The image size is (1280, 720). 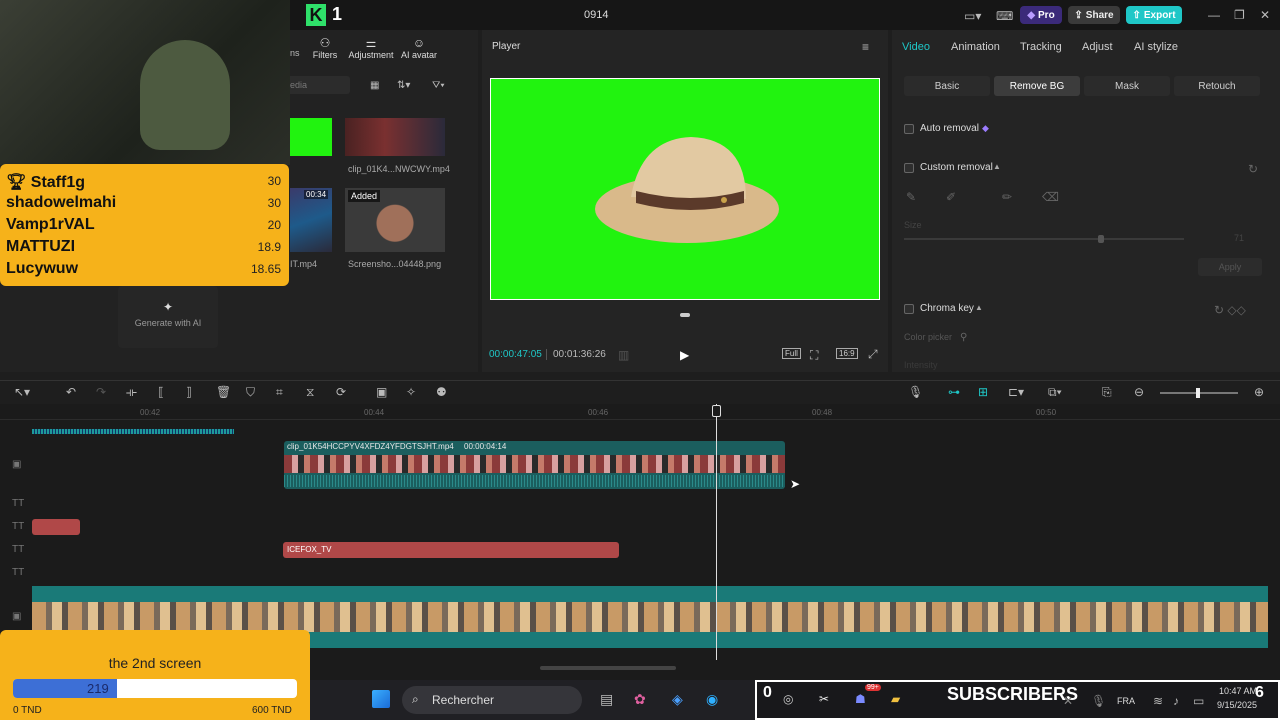 I want to click on layout-icon: ▭▾, so click(x=972, y=16).